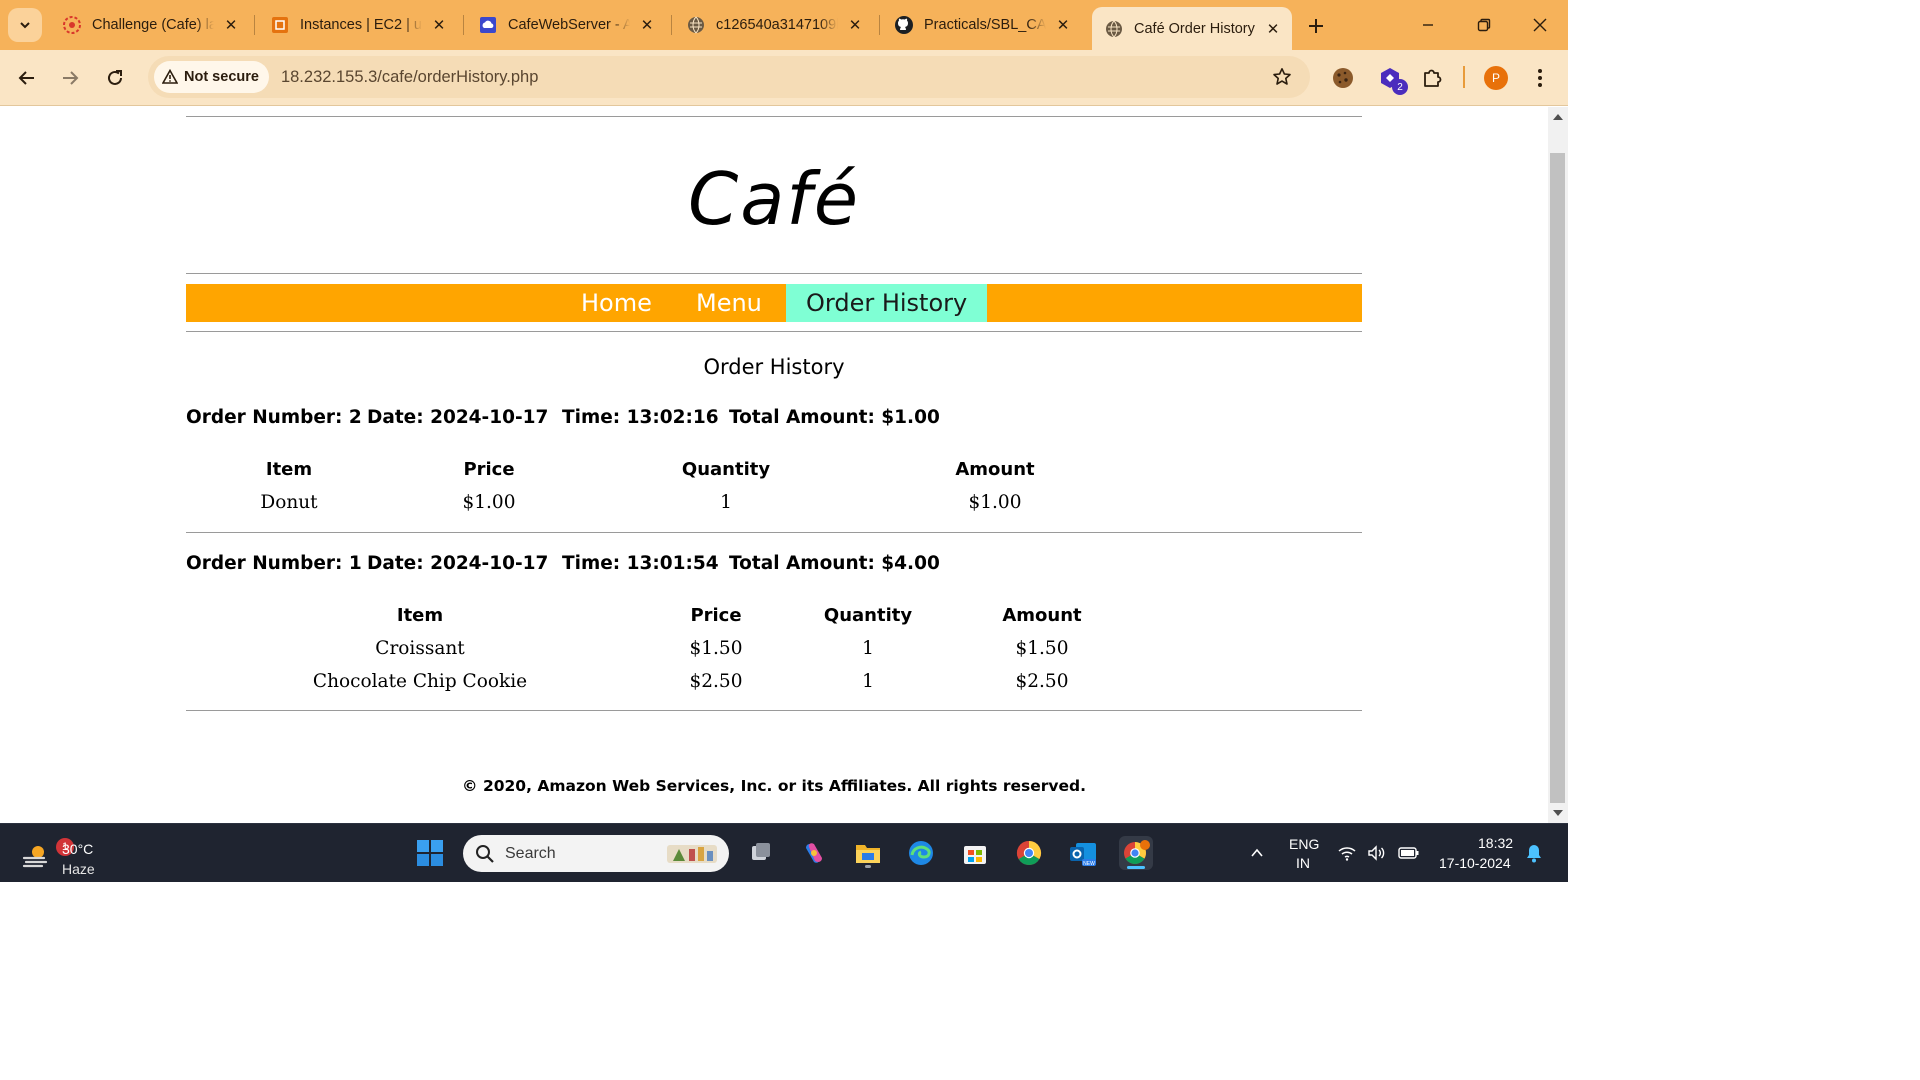 The image size is (1920, 1080). I want to click on table-cell-item: Chocolate Chip Cookie, so click(420, 681).